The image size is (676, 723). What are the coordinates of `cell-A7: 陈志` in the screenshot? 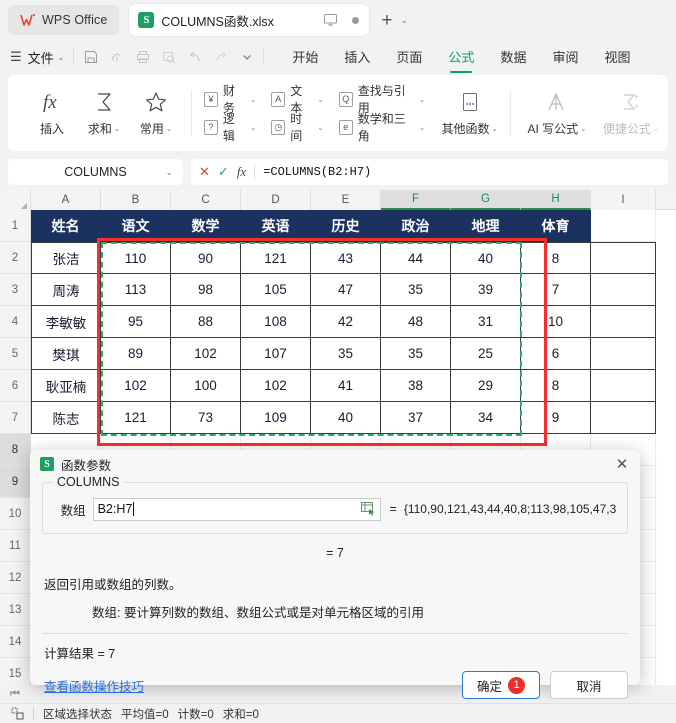 It's located at (66, 418).